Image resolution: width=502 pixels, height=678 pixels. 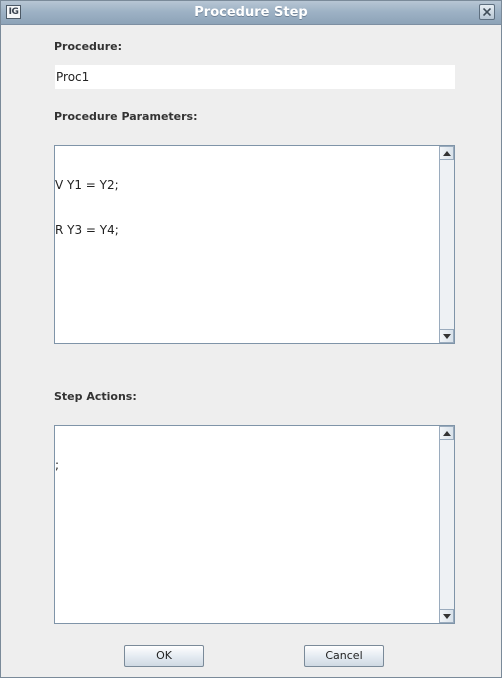 I want to click on title-bar: IG Procedure Step, so click(x=251, y=13).